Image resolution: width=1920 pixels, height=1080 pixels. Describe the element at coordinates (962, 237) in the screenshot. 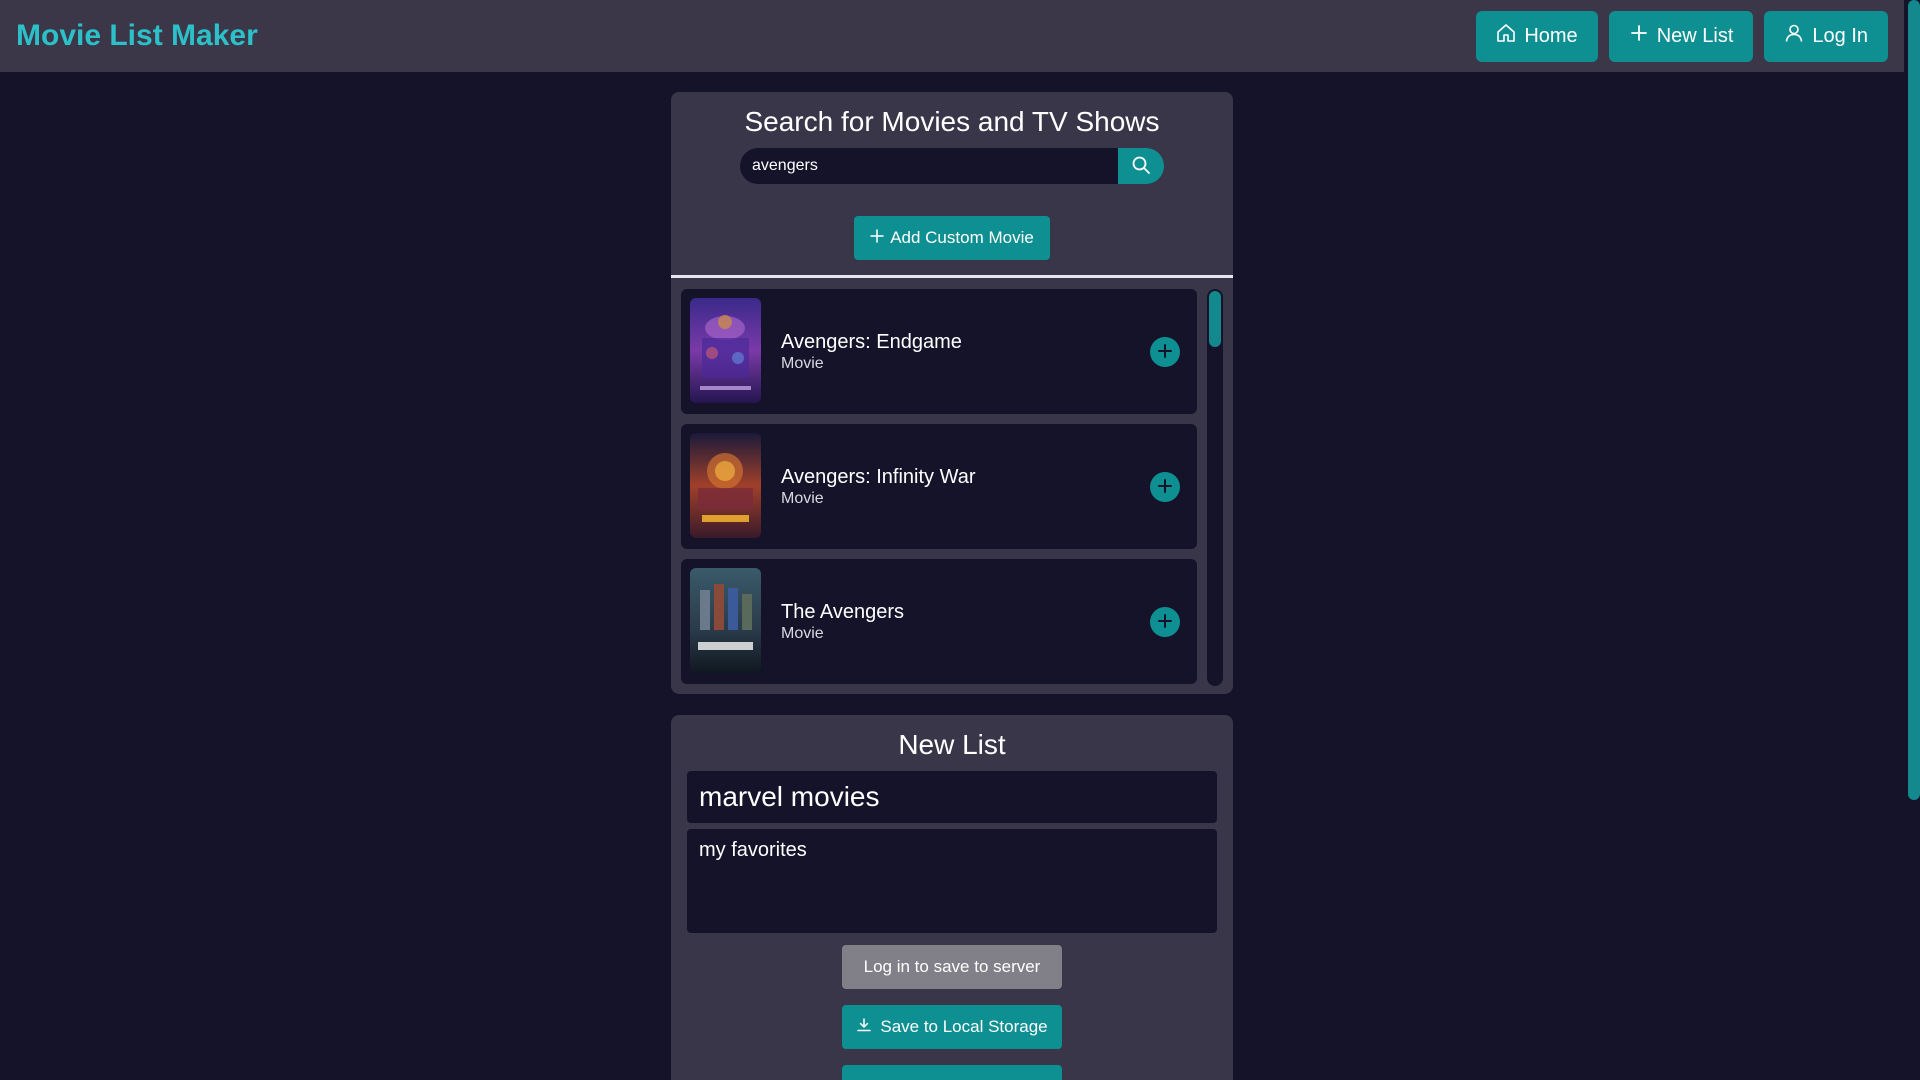

I see `add-custom-movie-label: Add Custom Movie` at that location.